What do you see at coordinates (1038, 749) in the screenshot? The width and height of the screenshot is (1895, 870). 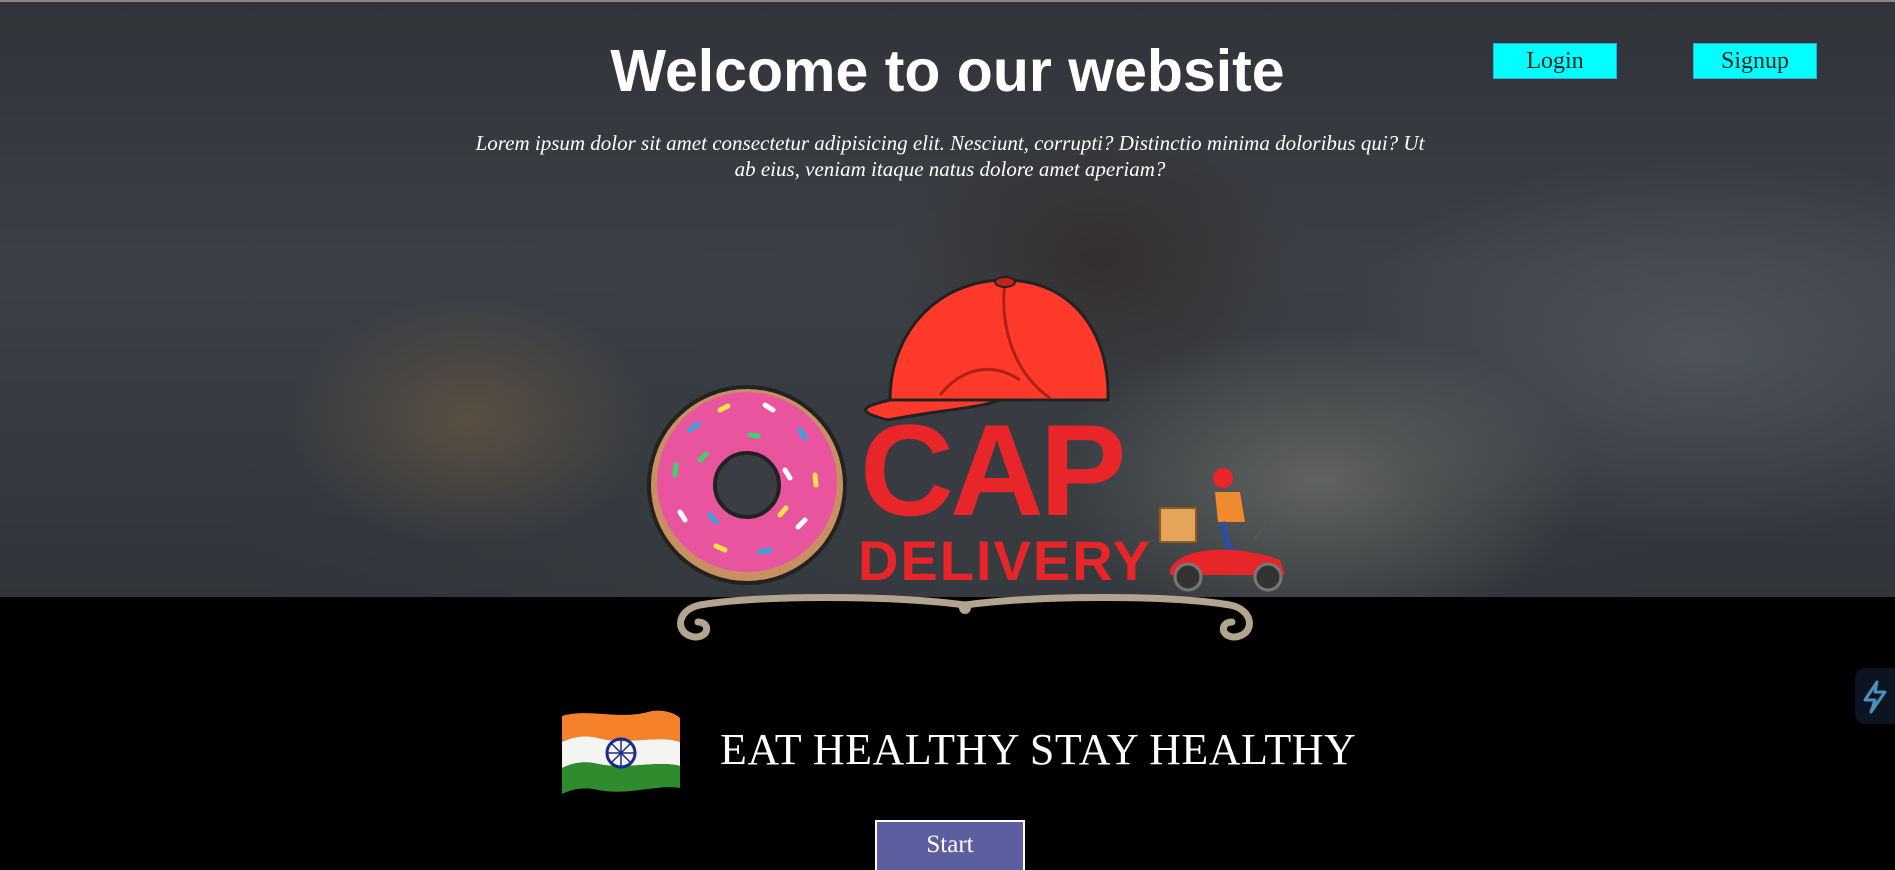 I see `slogan-heading: EAT HEALTHY STAY HEALTHY` at bounding box center [1038, 749].